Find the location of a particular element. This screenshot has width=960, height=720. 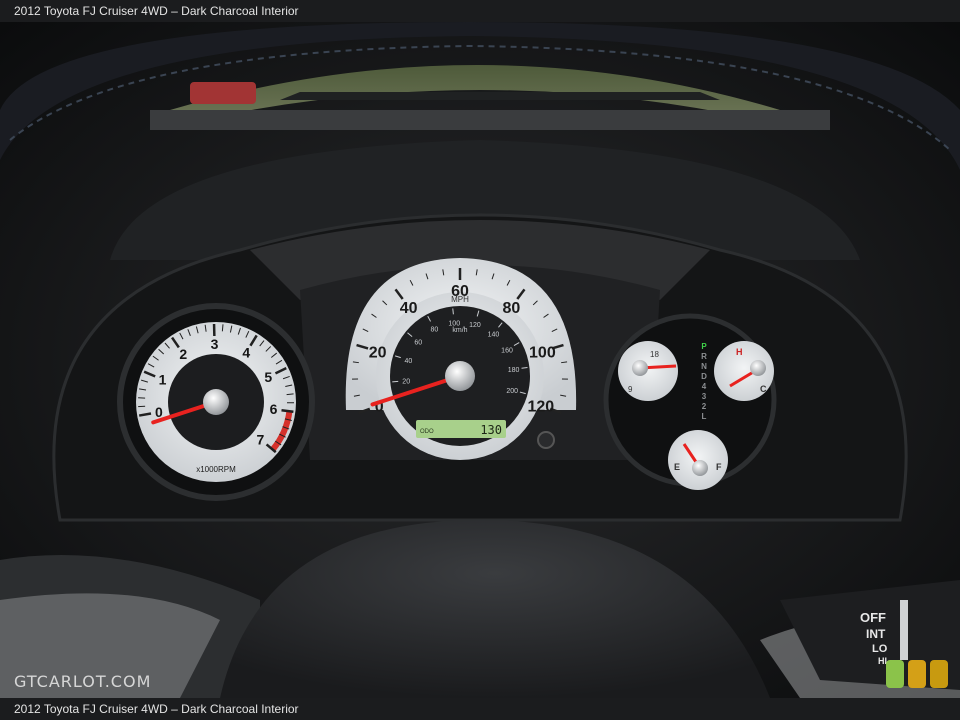

wiper-blade is located at coordinates (500, 96).